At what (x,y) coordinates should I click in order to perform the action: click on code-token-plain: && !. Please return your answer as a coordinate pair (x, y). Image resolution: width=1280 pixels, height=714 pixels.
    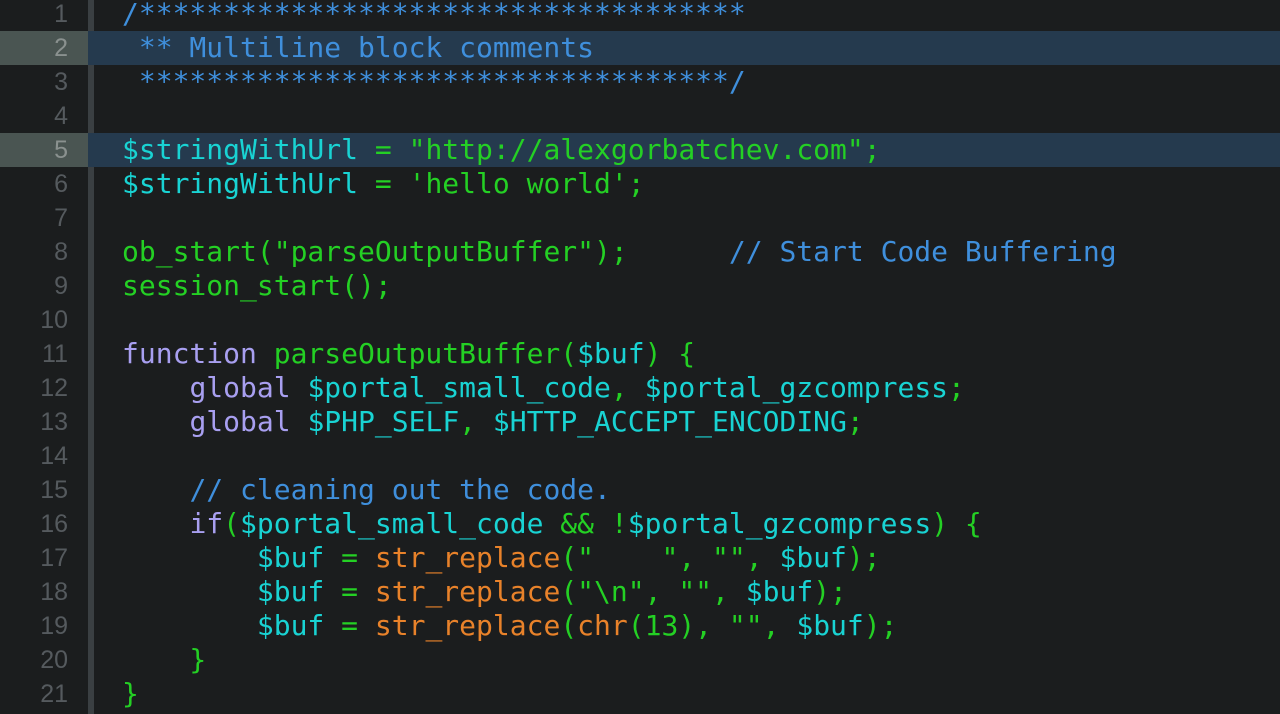
    Looking at the image, I should click on (585, 523).